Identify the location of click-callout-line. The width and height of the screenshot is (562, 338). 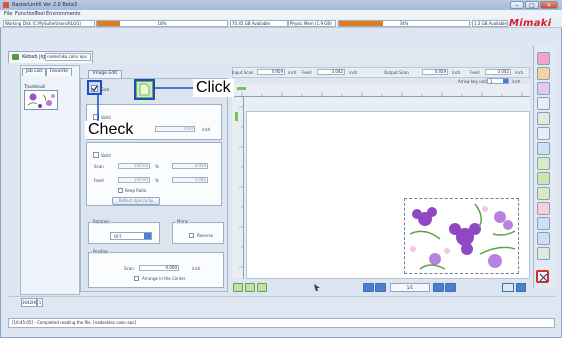
(175, 88).